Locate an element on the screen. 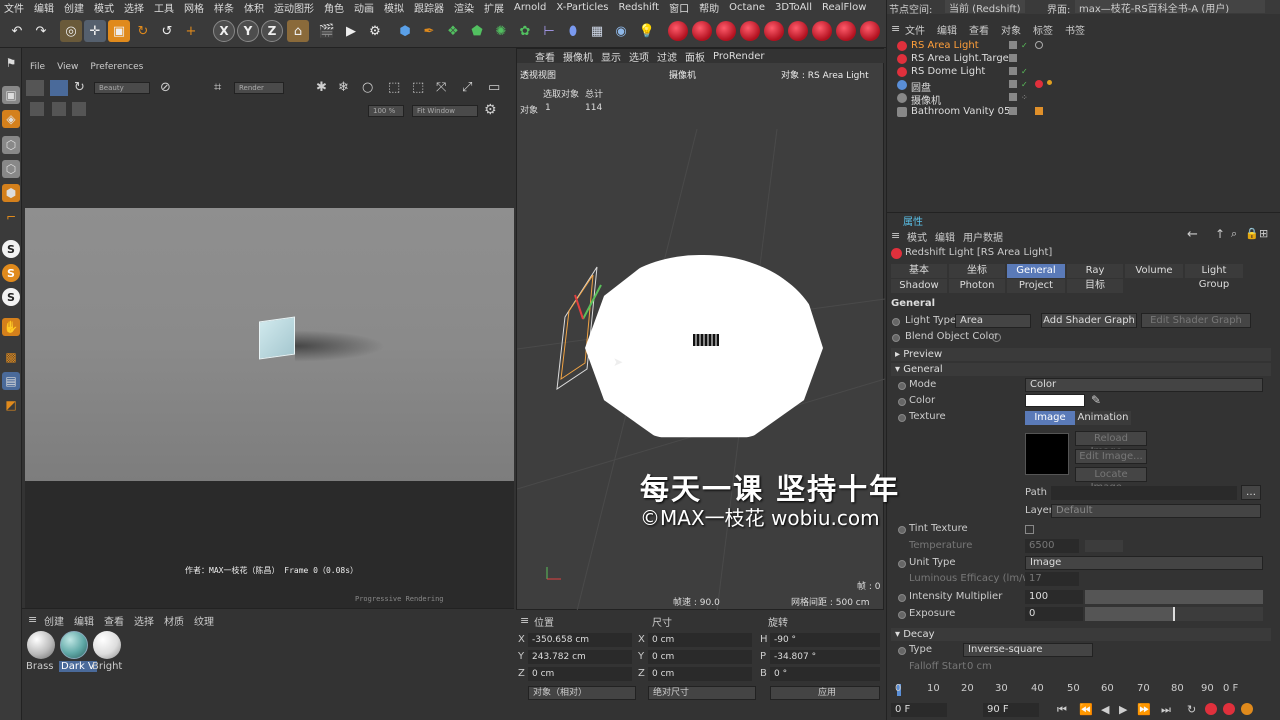 The width and height of the screenshot is (1280, 720). material-ball-dark is located at coordinates (74, 645).